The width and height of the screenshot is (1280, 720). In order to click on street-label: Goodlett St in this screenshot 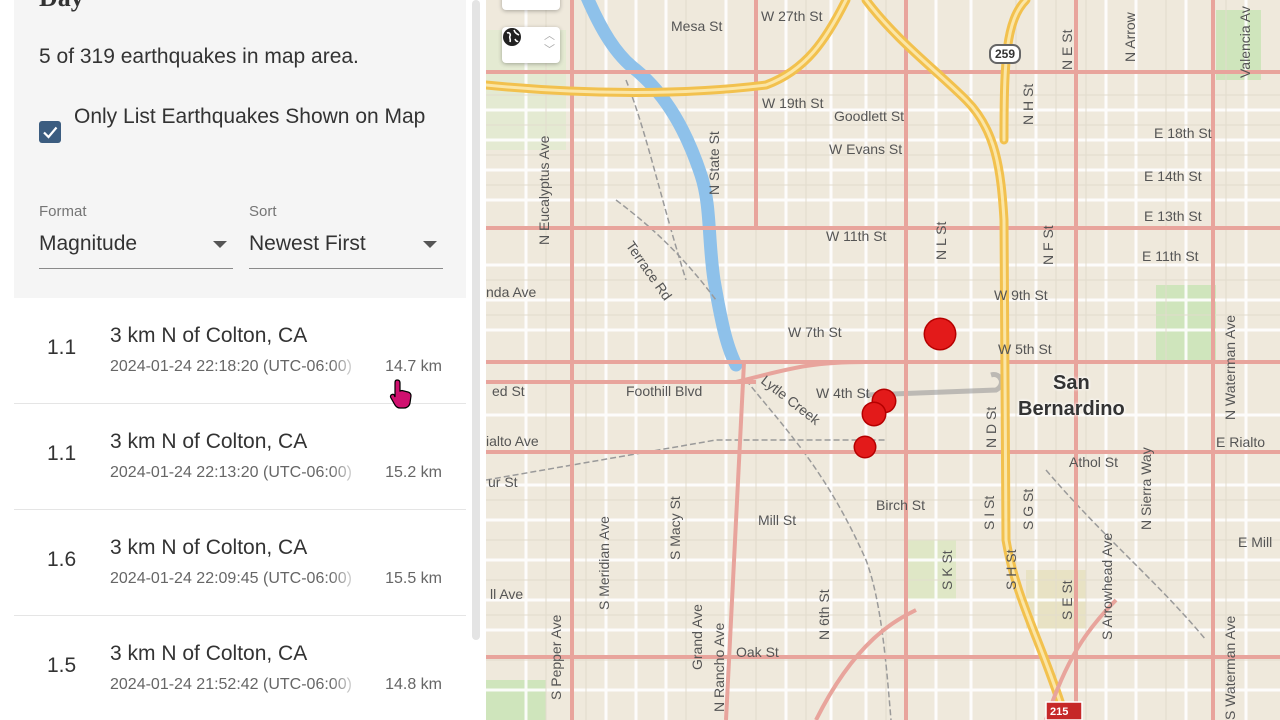, I will do `click(869, 116)`.